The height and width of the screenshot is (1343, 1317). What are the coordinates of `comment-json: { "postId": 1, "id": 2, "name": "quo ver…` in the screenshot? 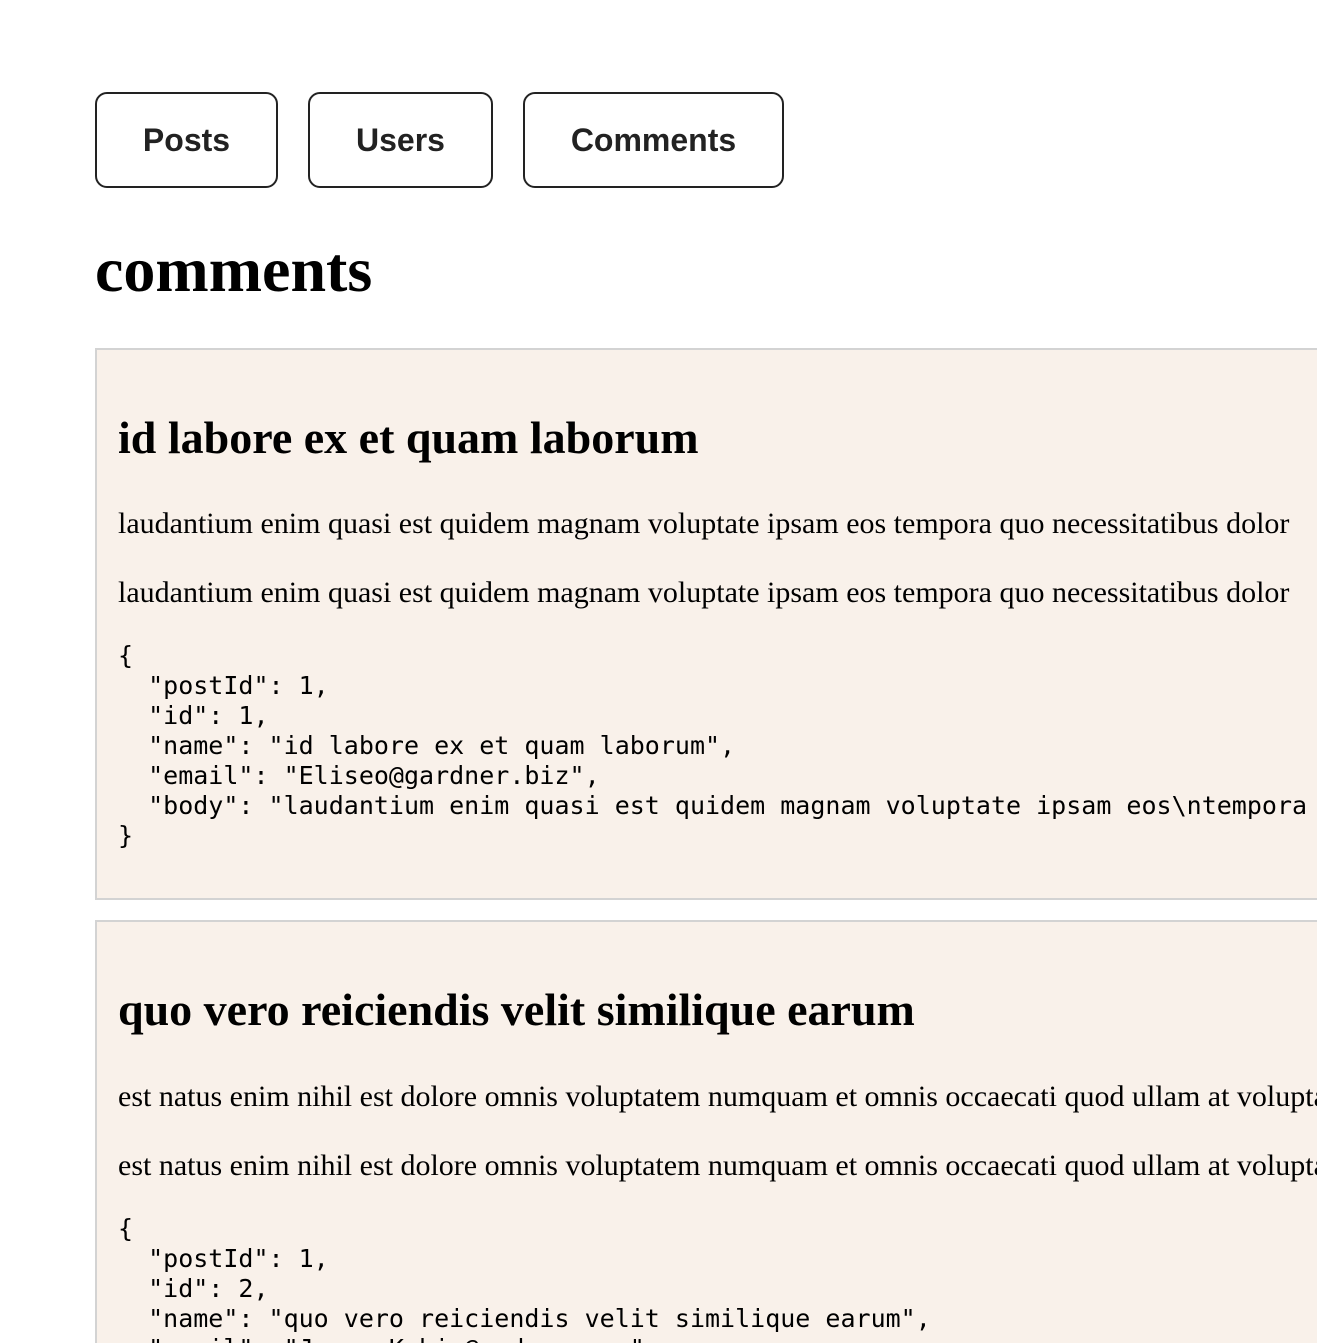 It's located at (524, 1278).